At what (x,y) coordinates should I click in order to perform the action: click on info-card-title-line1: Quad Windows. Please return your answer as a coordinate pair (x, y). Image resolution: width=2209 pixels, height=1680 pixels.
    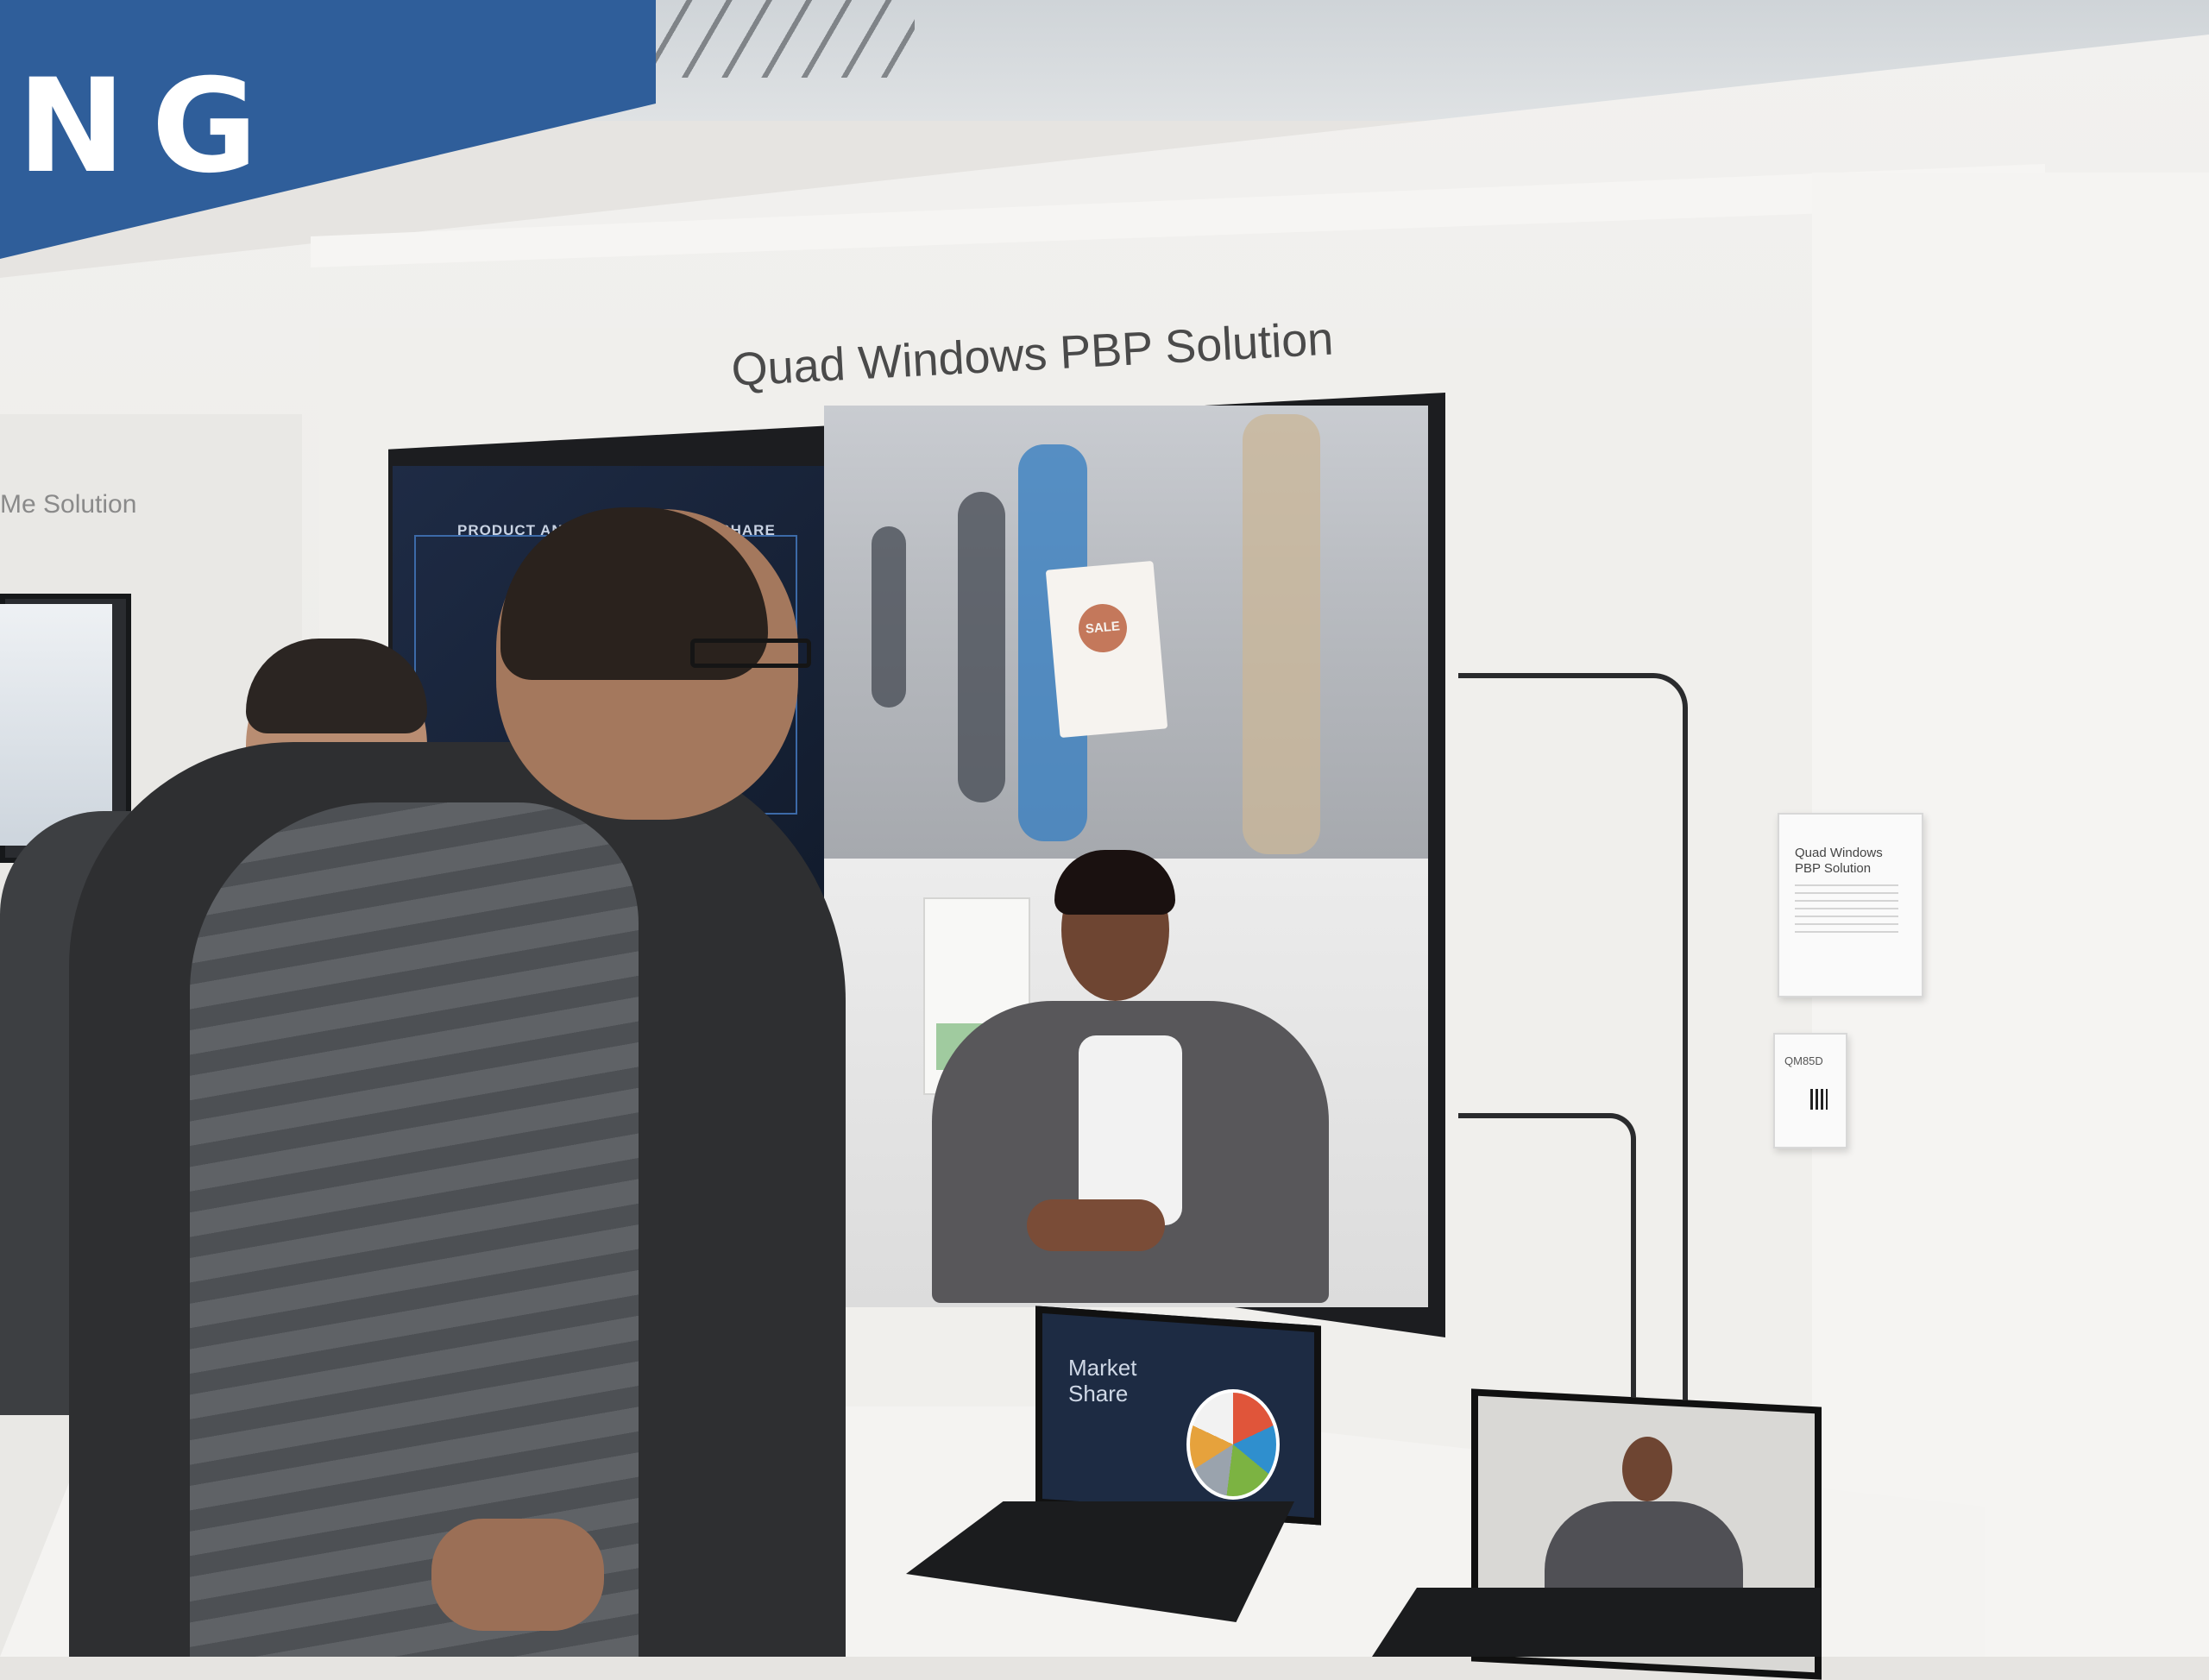
    Looking at the image, I should click on (1839, 853).